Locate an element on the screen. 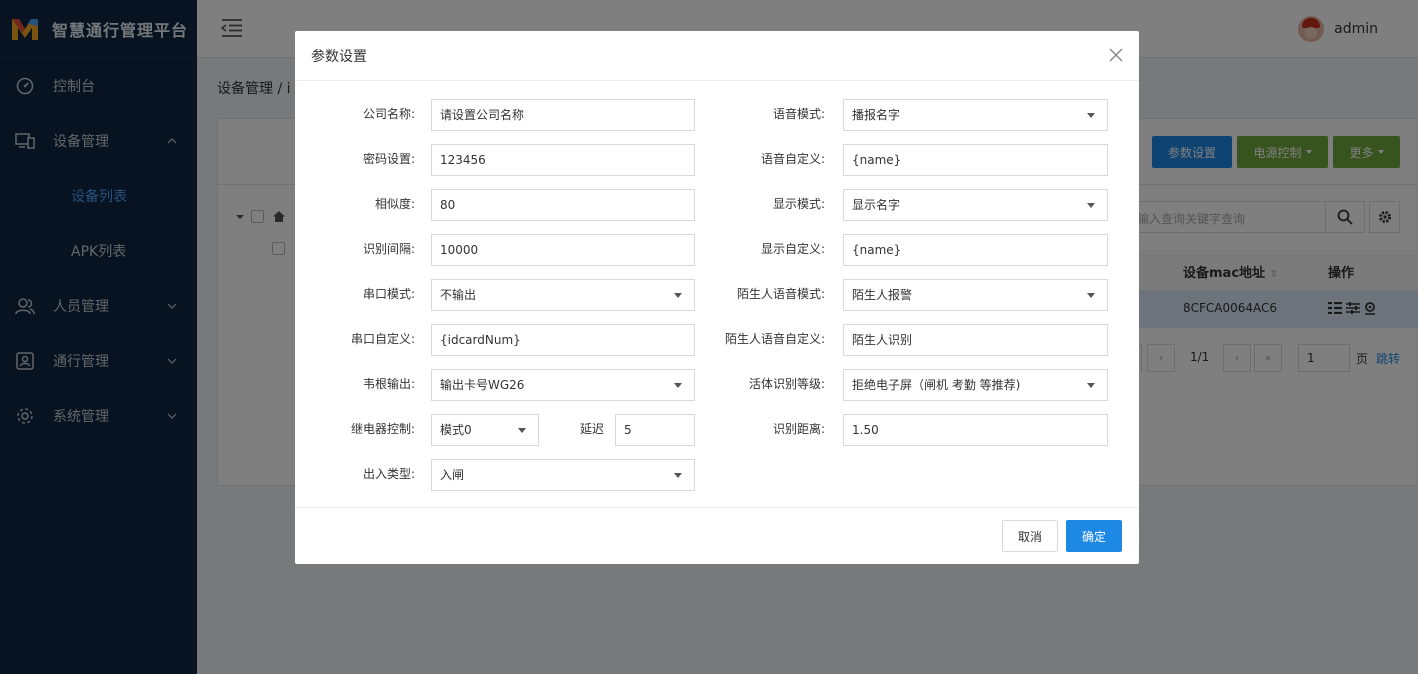 The height and width of the screenshot is (674, 1418). similarity-input: 80 is located at coordinates (563, 205).